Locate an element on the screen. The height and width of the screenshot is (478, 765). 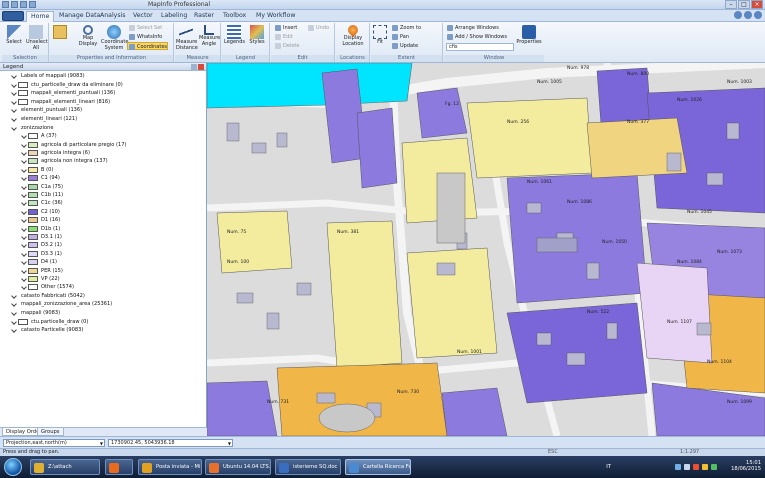
print-icon is located at coordinates (32, 4).